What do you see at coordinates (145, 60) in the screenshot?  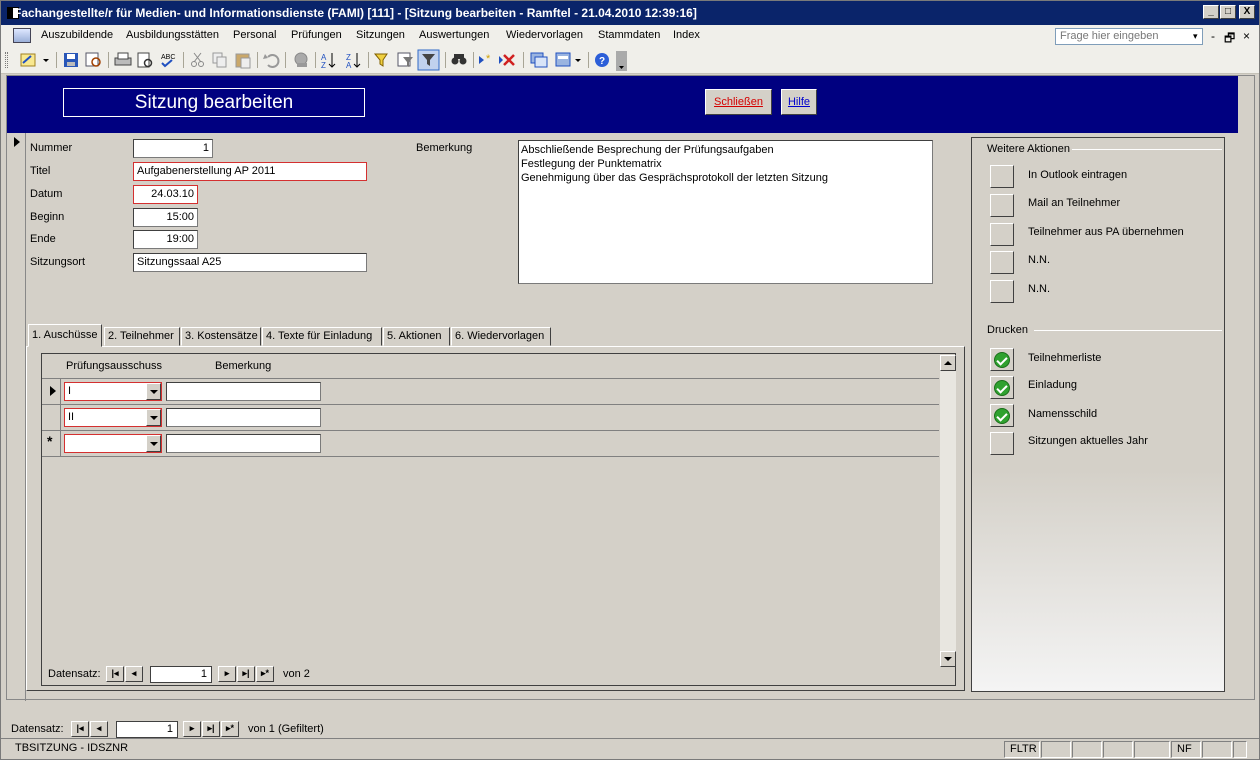 I see `print-preview-icon` at bounding box center [145, 60].